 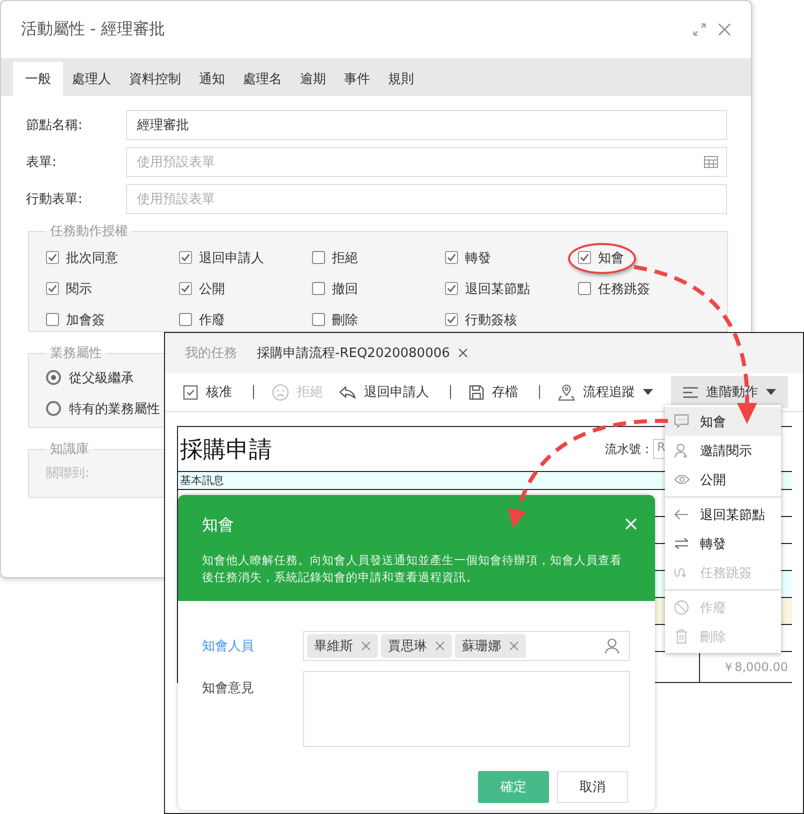 I want to click on menu-lines-icon, so click(x=690, y=392).